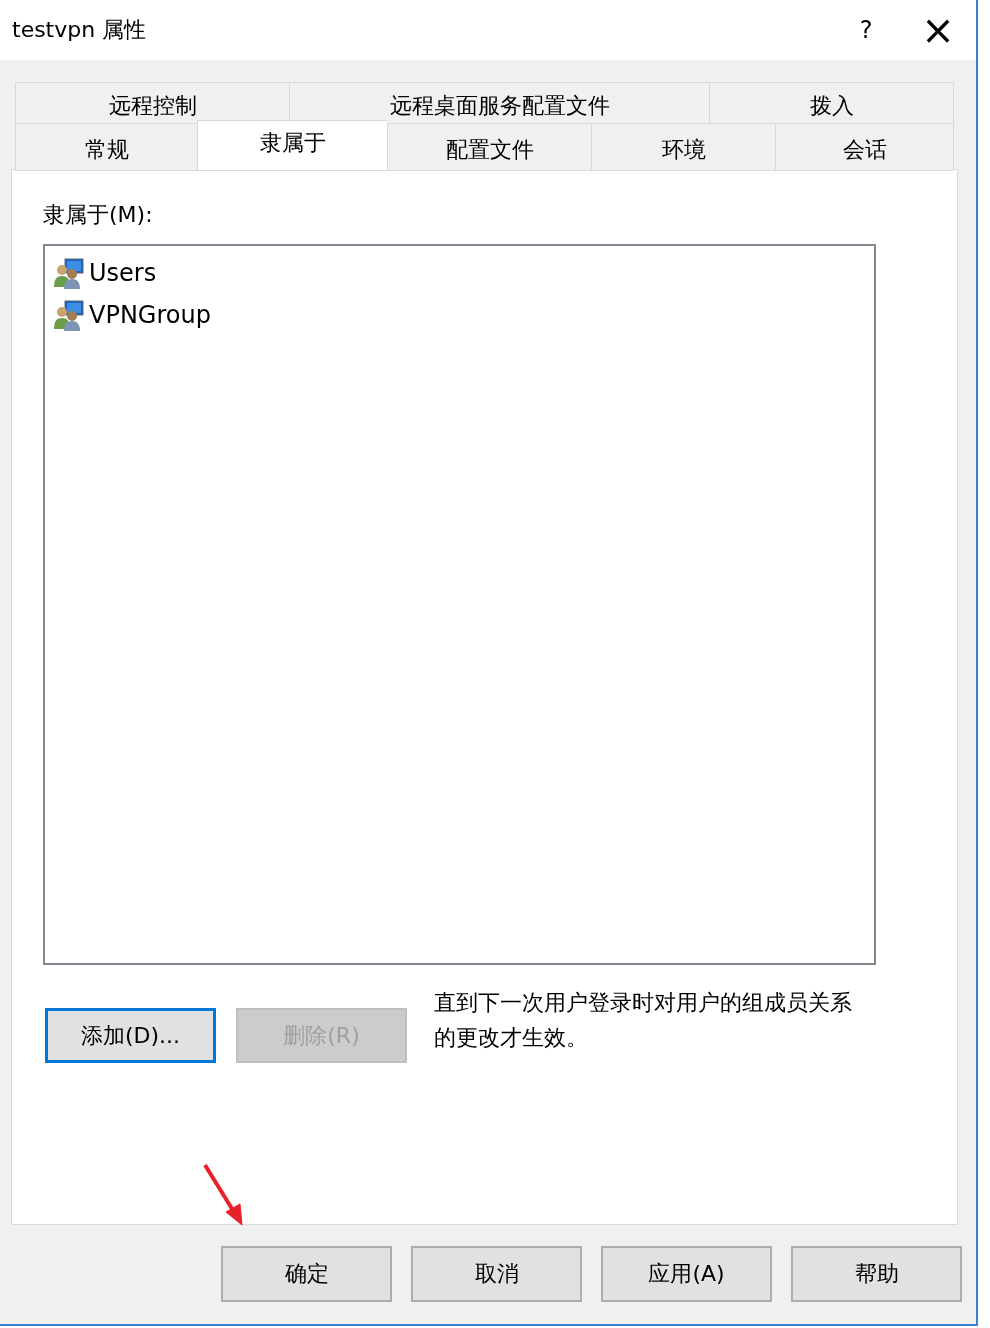 The height and width of the screenshot is (1328, 990). I want to click on tab: 环境, so click(683, 147).